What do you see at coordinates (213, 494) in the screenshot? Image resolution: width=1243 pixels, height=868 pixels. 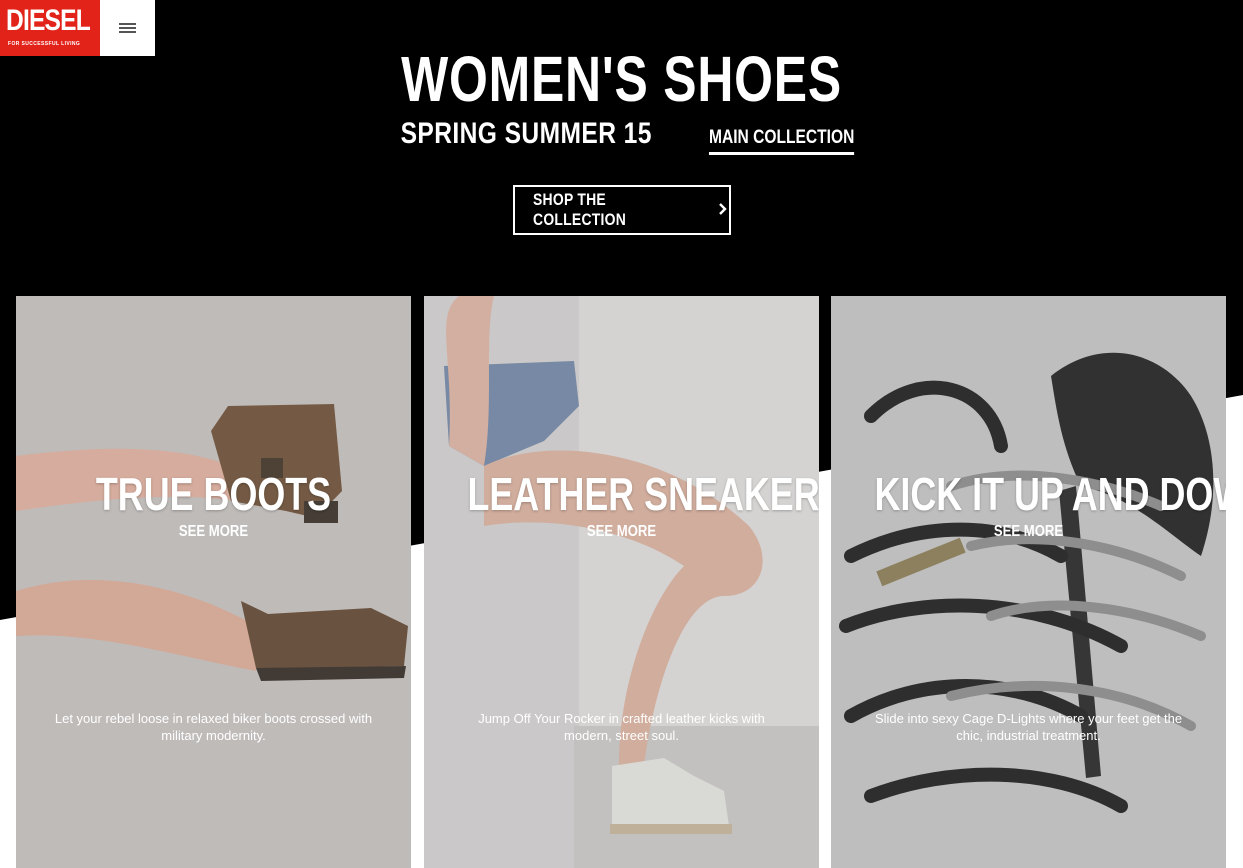 I see `card-title: TRUE BOOTS` at bounding box center [213, 494].